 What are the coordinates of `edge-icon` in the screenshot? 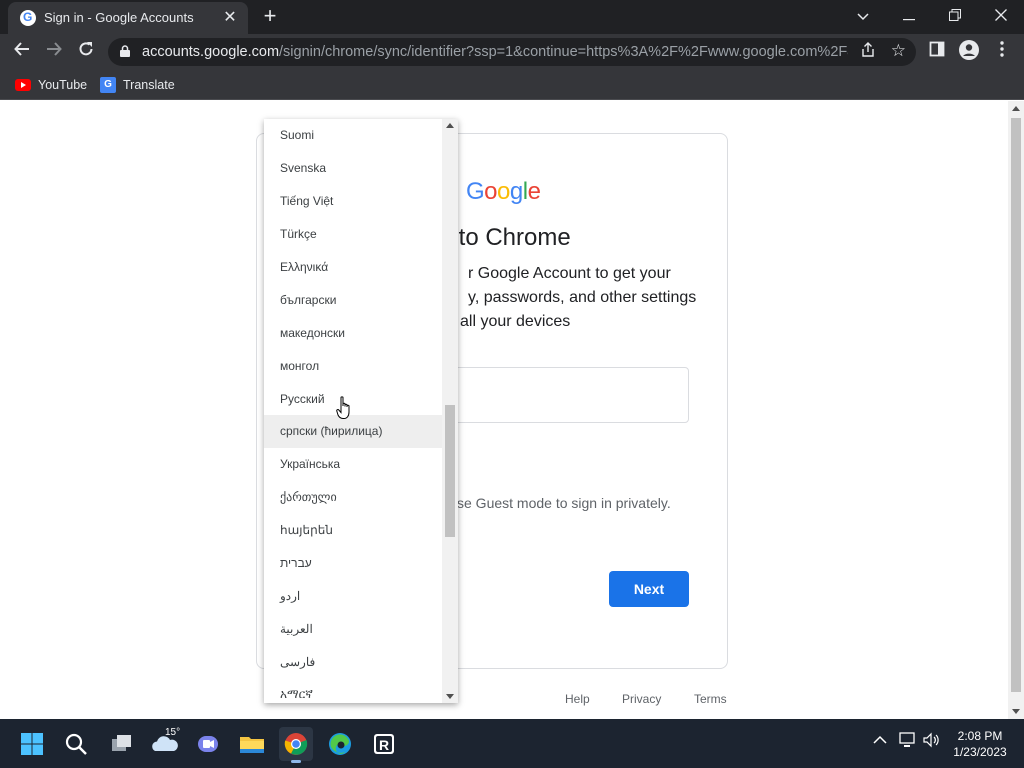 It's located at (340, 744).